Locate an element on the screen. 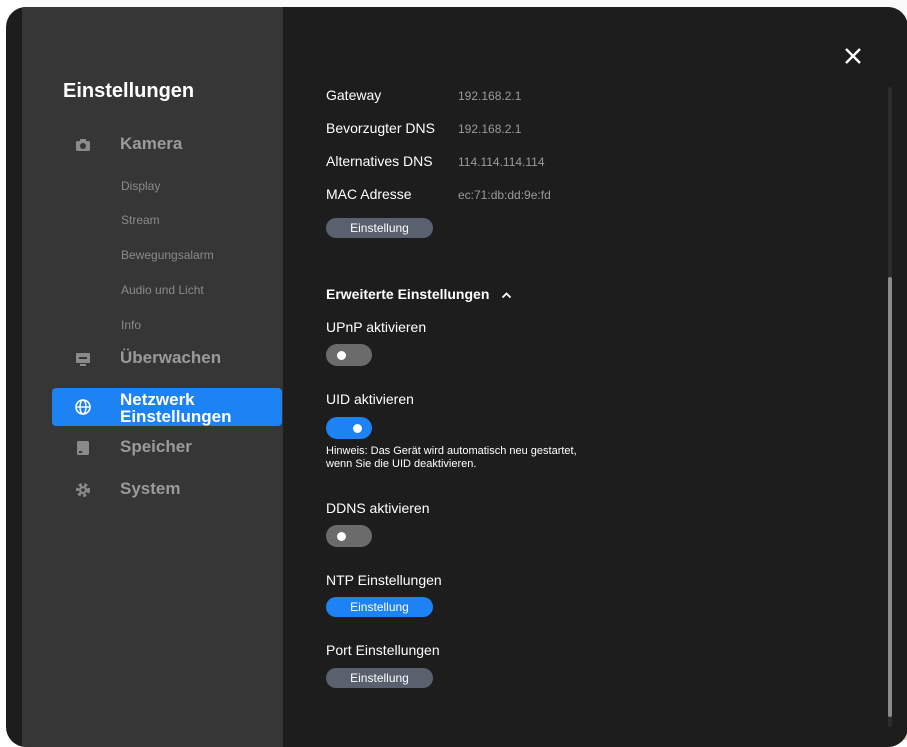 The width and height of the screenshot is (907, 747). mac-address-value: ec:71:db:dd:9e:fd is located at coordinates (504, 195).